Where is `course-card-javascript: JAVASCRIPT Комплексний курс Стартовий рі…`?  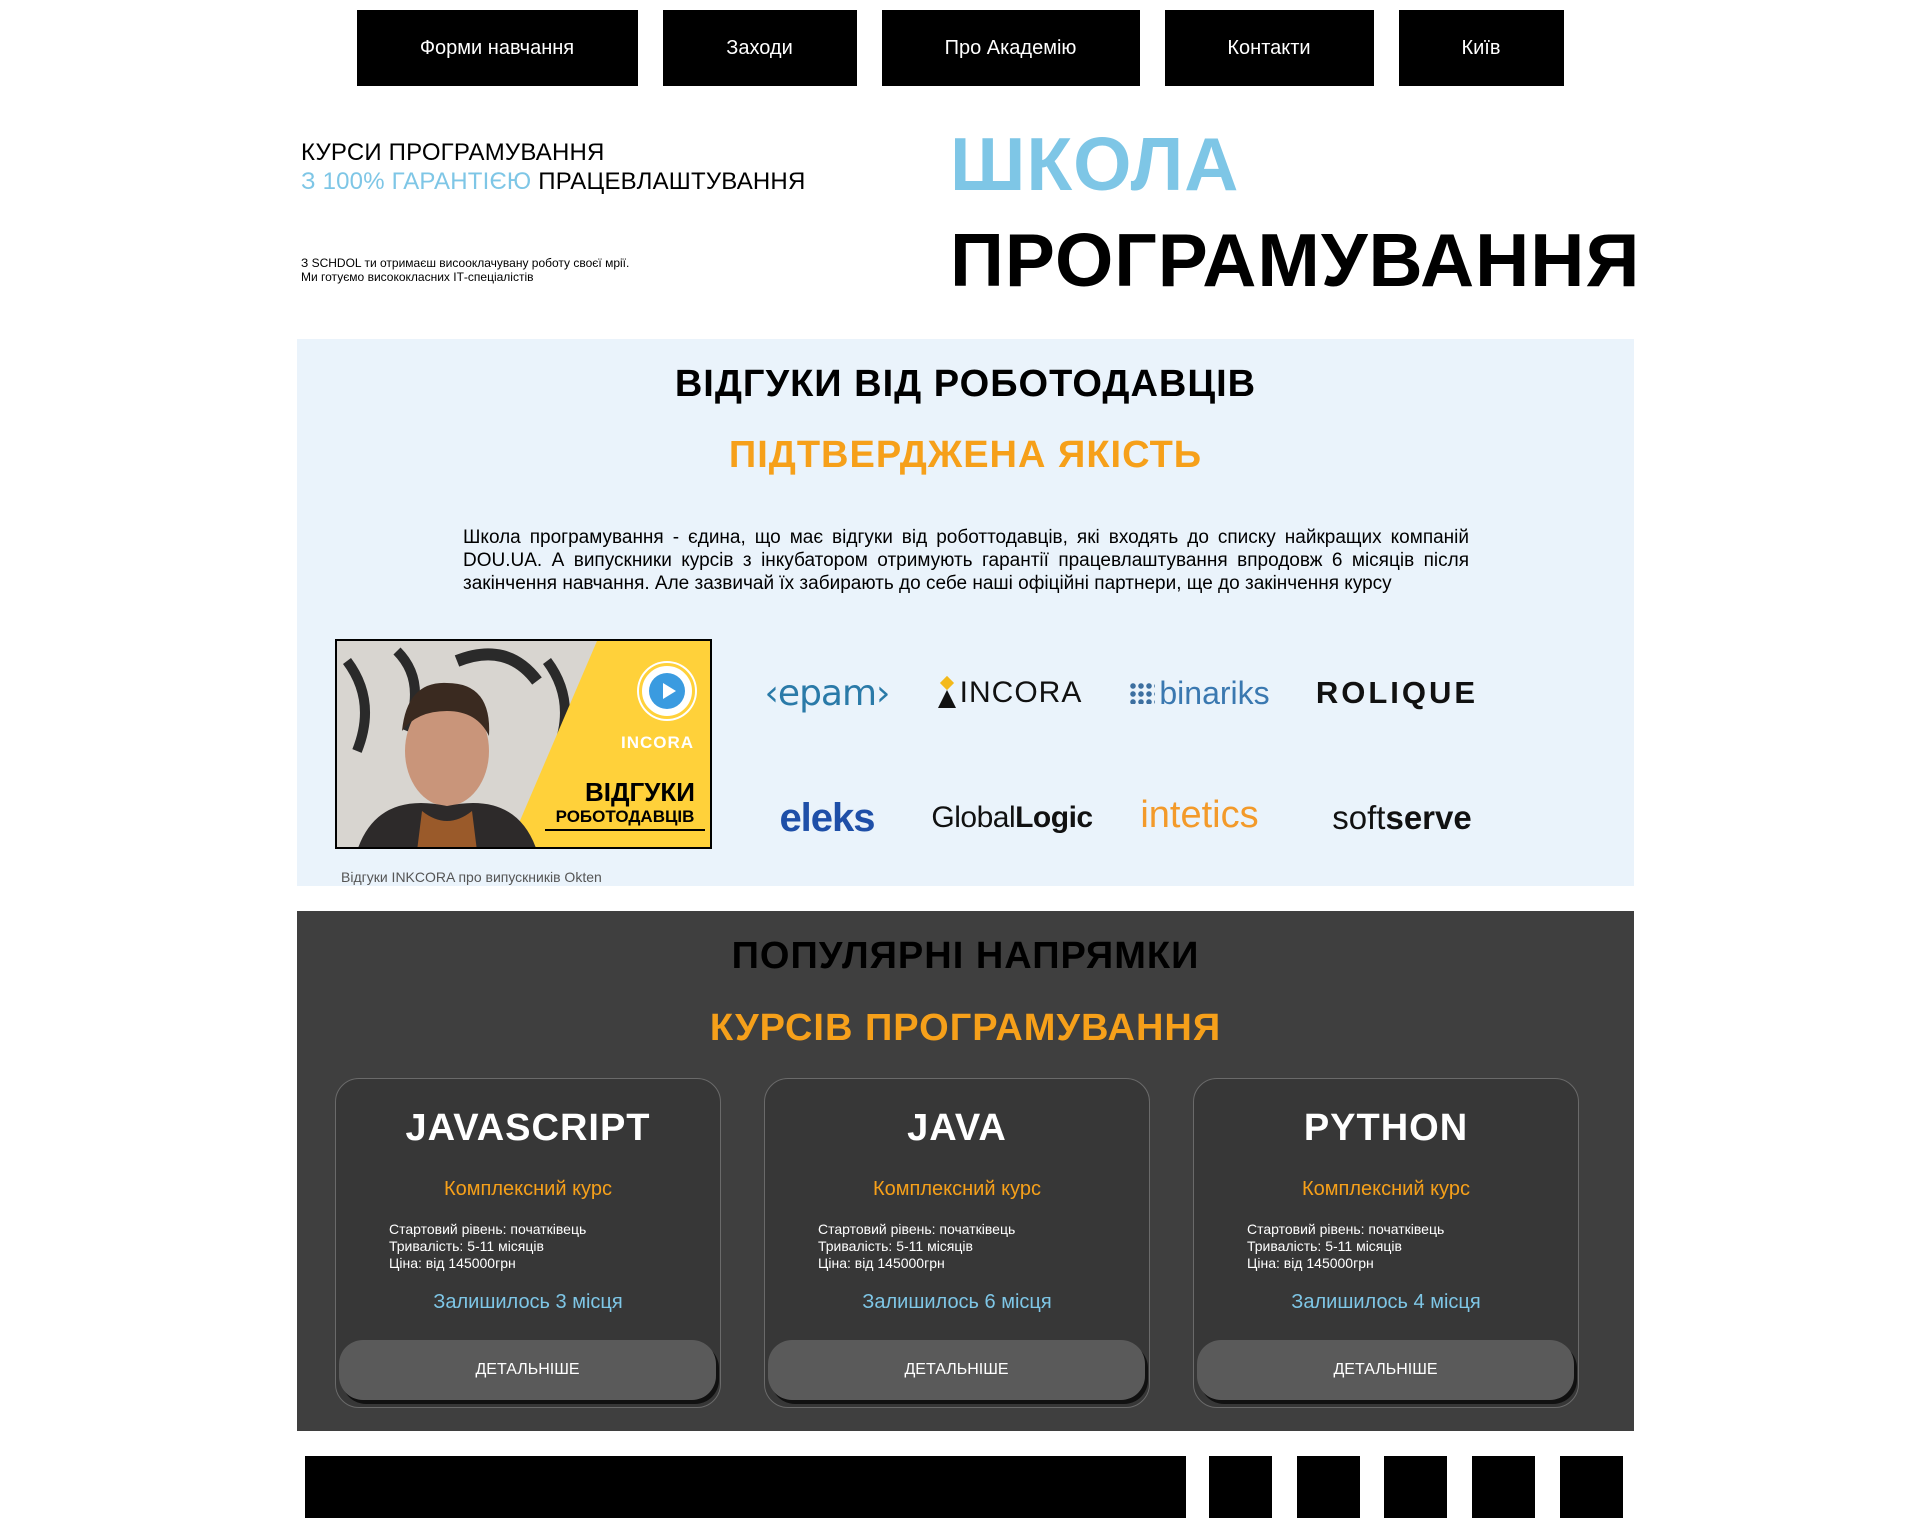 course-card-javascript: JAVASCRIPT Комплексний курс Стартовий рі… is located at coordinates (528, 1243).